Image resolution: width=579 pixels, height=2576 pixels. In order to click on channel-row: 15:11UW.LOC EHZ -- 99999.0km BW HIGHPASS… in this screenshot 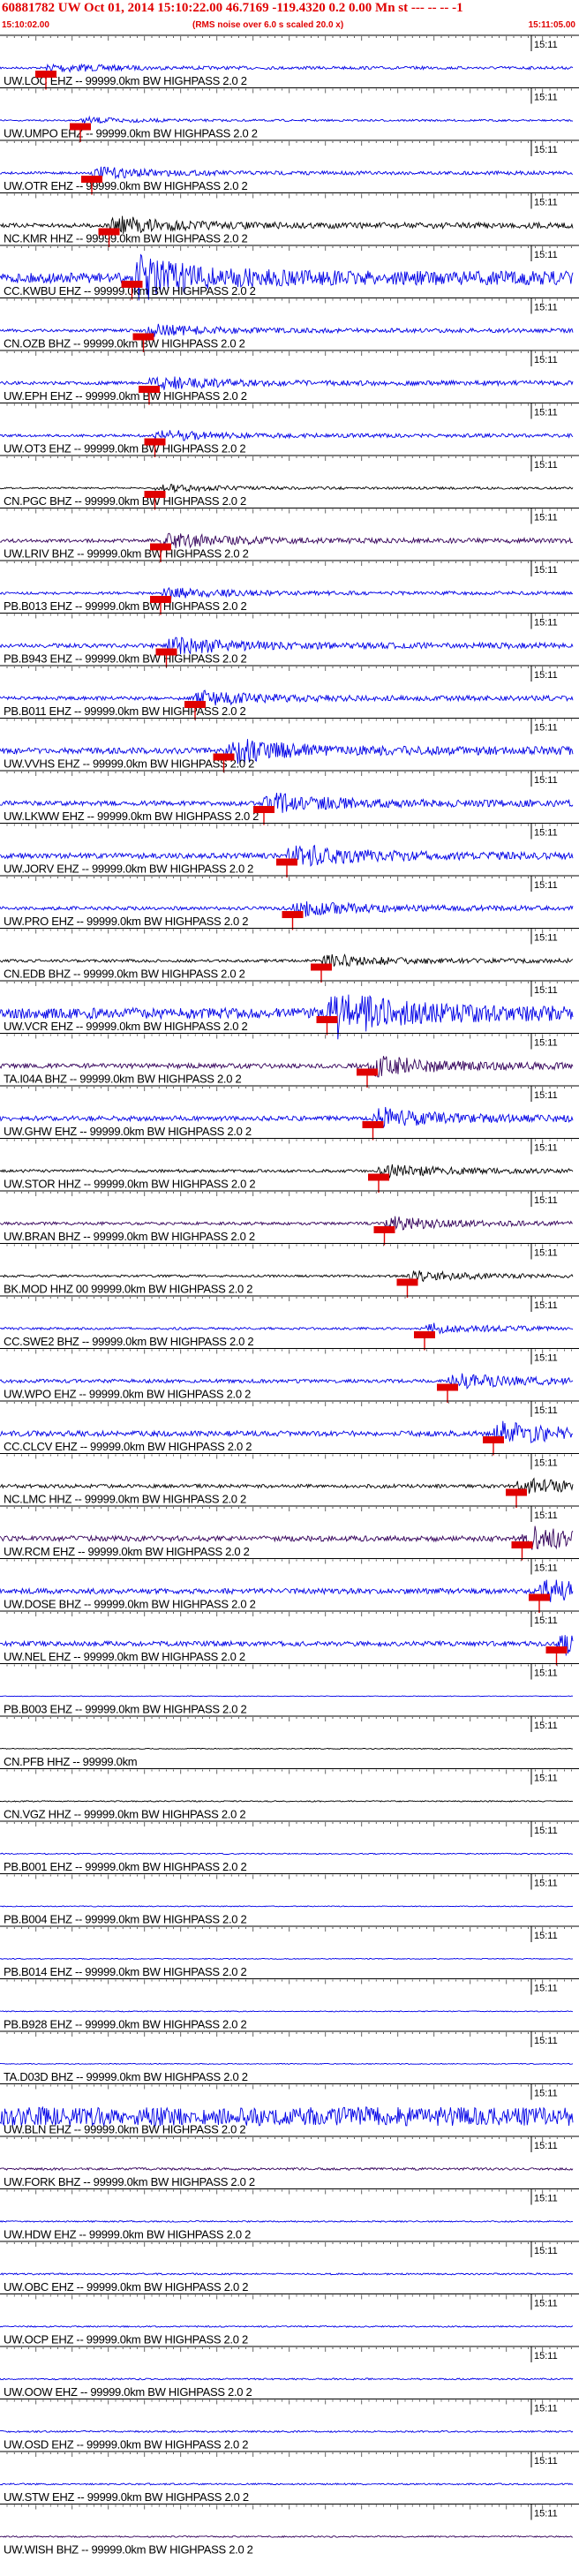, I will do `click(289, 62)`.